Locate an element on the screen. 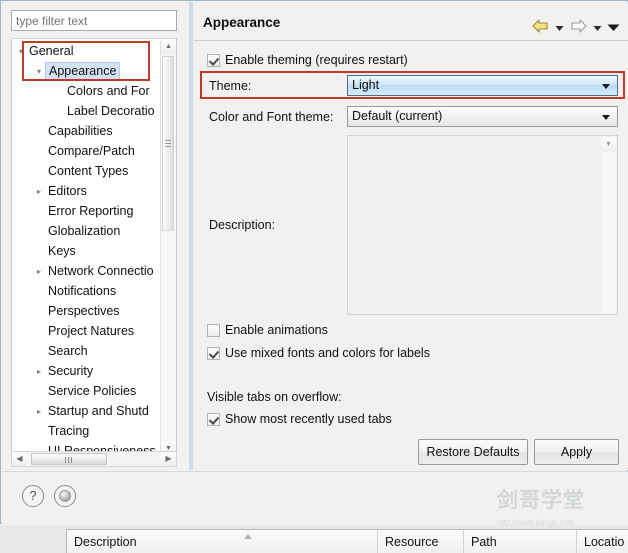 Image resolution: width=628 pixels, height=553 pixels. tree-item-error-reporting: Error Reporting is located at coordinates (87, 211).